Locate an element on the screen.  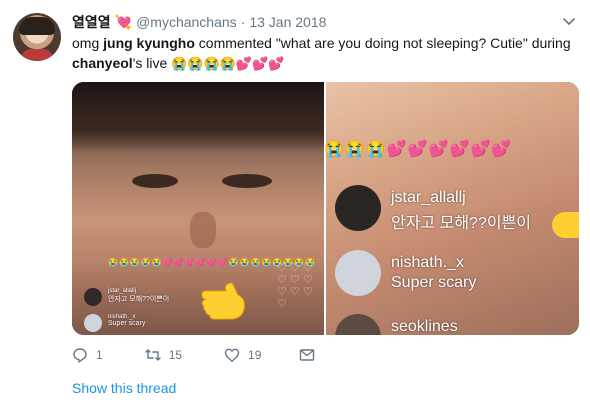
reply-icon is located at coordinates (80, 355).